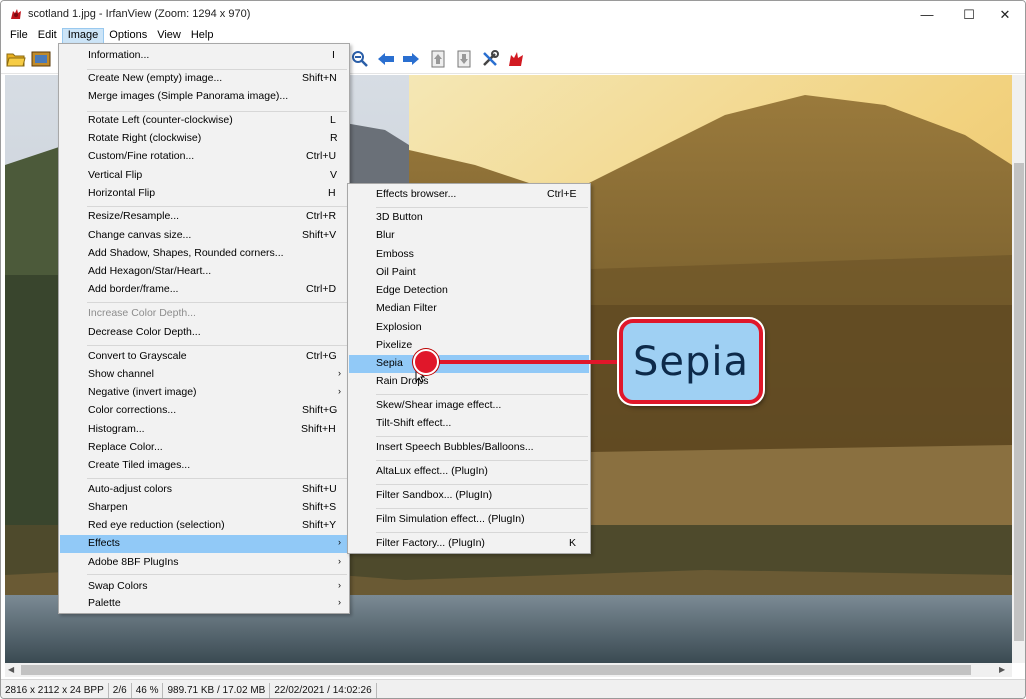  I want to click on menu-item-sepia: Sepia, so click(469, 364).